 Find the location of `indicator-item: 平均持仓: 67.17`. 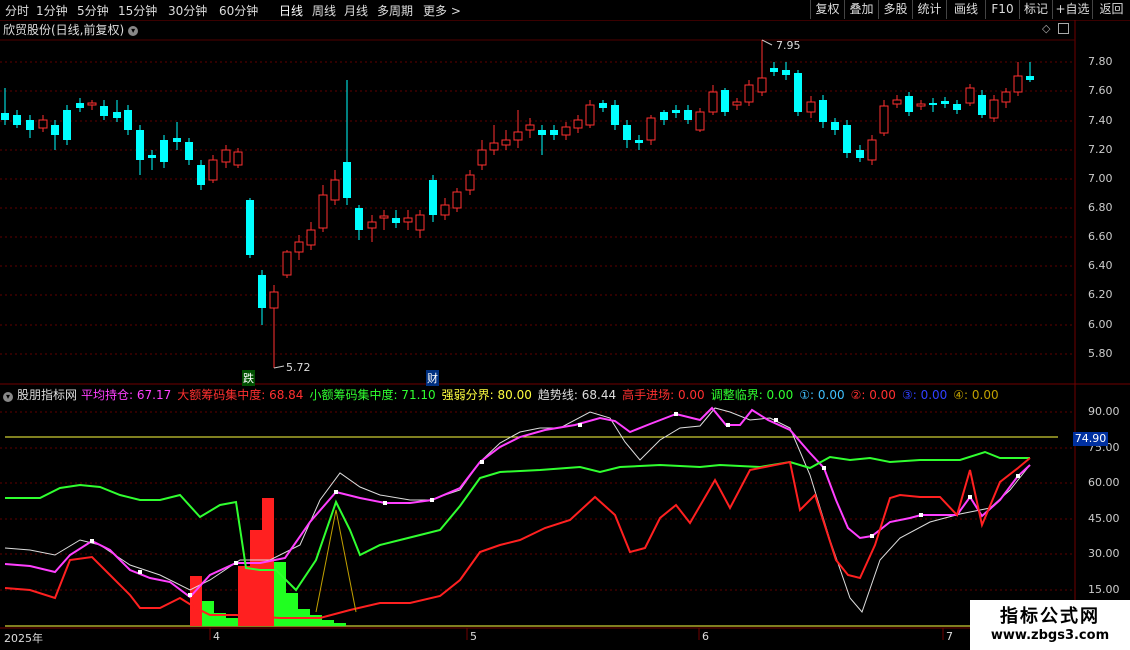

indicator-item: 平均持仓: 67.17 is located at coordinates (126, 395).